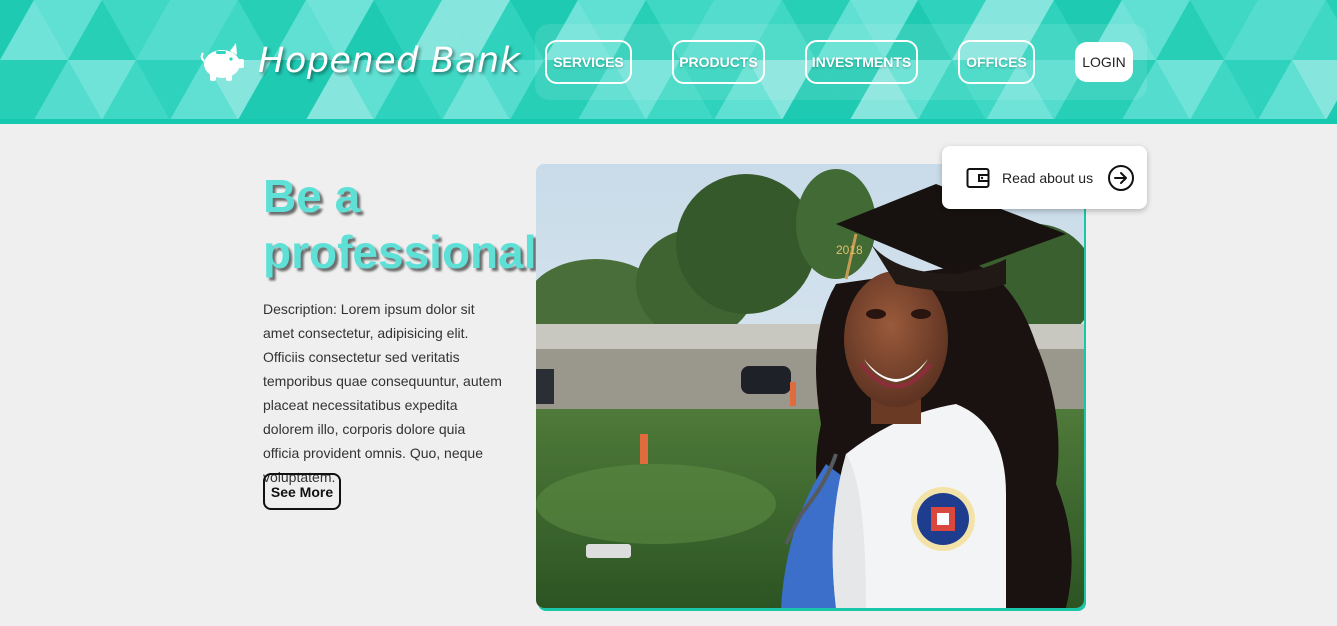  What do you see at coordinates (389, 61) in the screenshot?
I see `brand-name: Hopened Bank` at bounding box center [389, 61].